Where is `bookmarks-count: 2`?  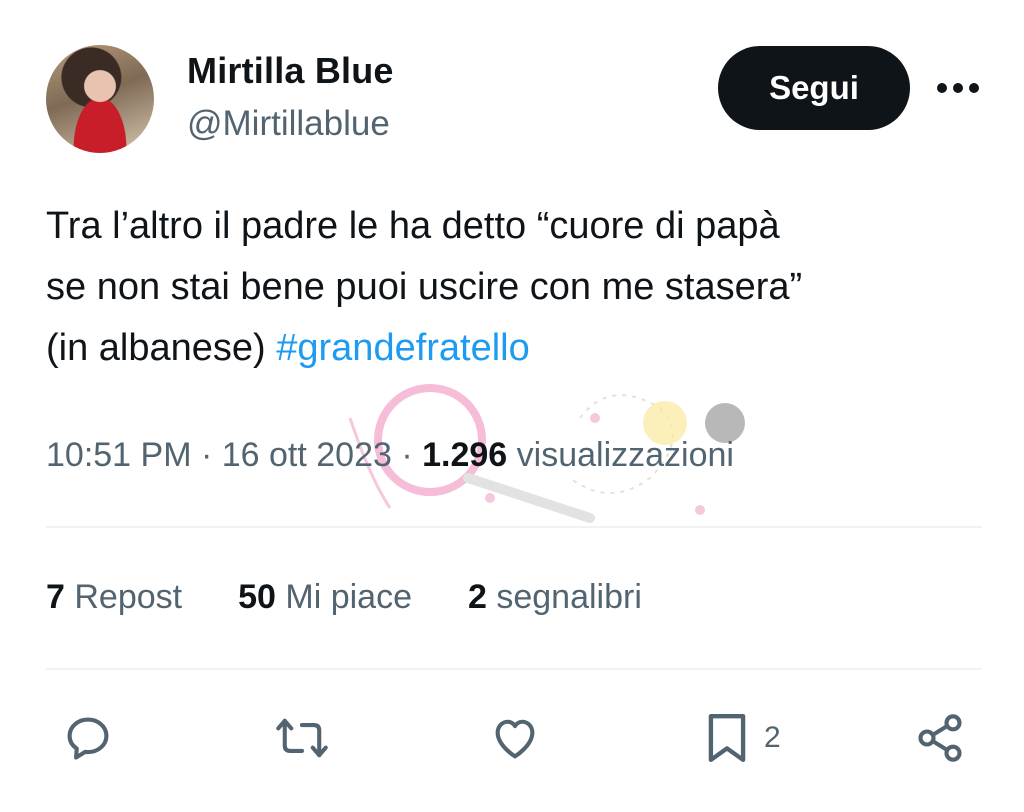 bookmarks-count: 2 is located at coordinates (477, 597).